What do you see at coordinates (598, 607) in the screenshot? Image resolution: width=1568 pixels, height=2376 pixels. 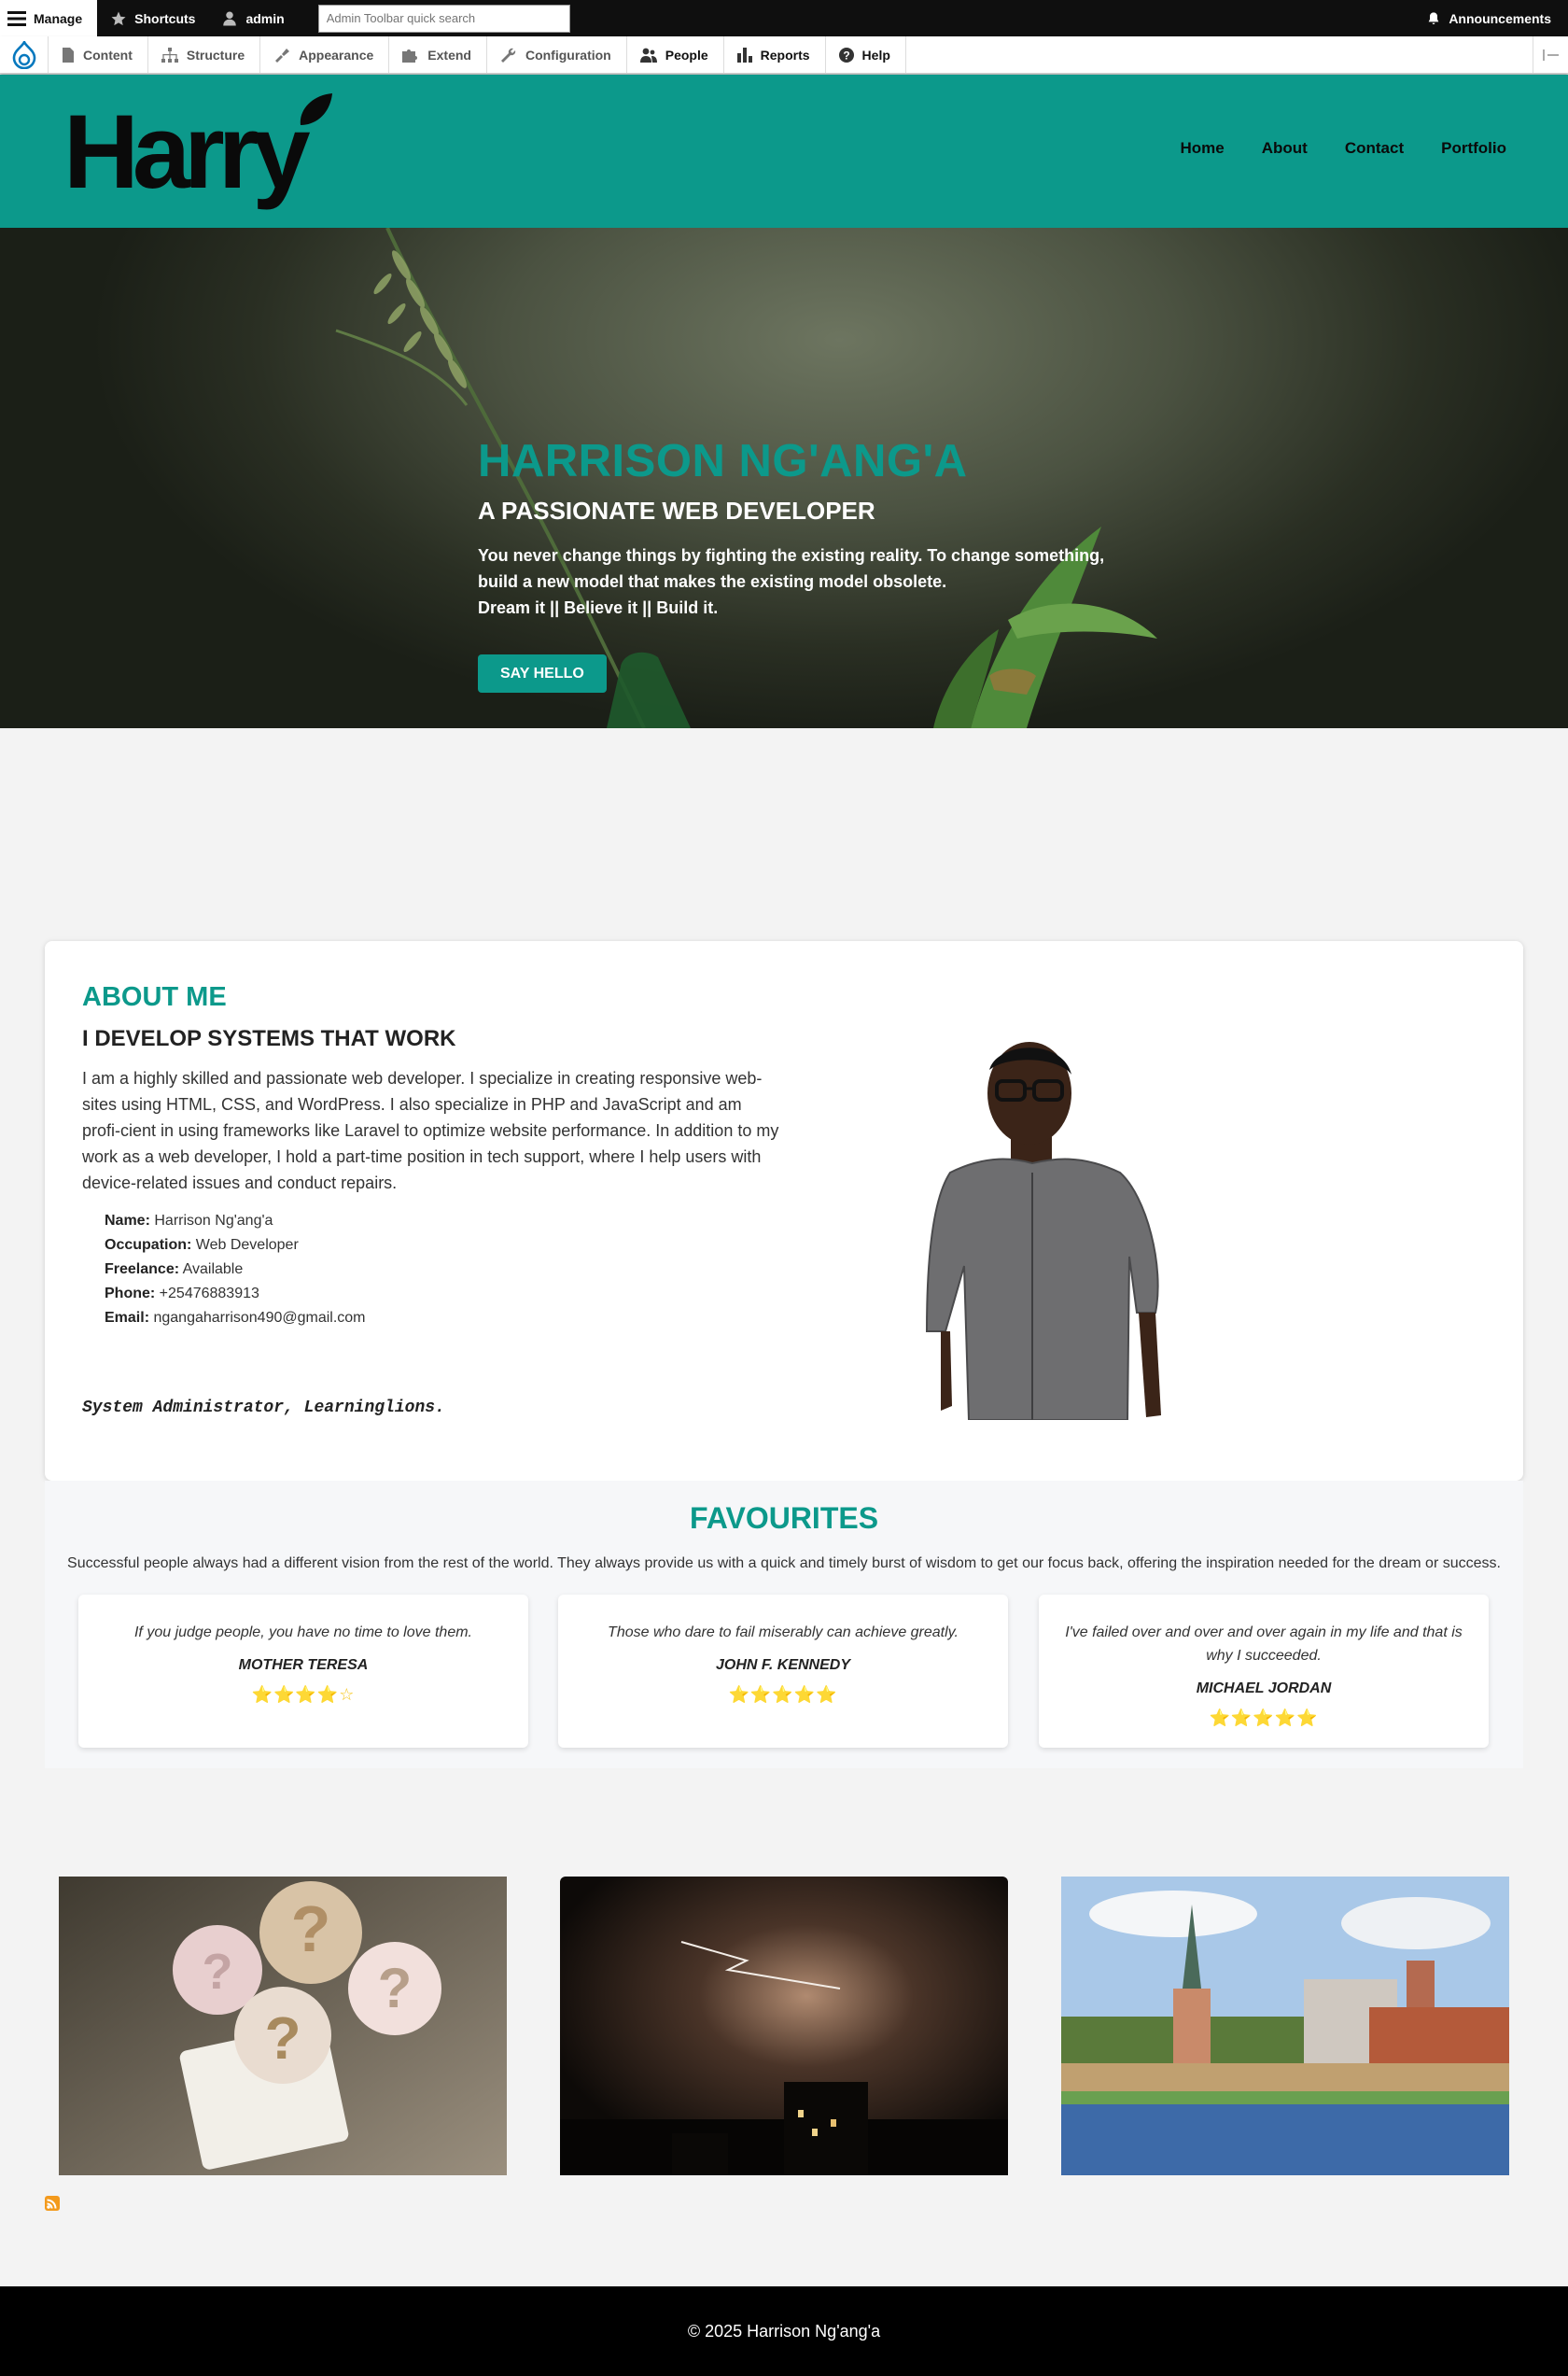 I see `hero-quote-line-3: Dream it || Believe it || Build it.` at bounding box center [598, 607].